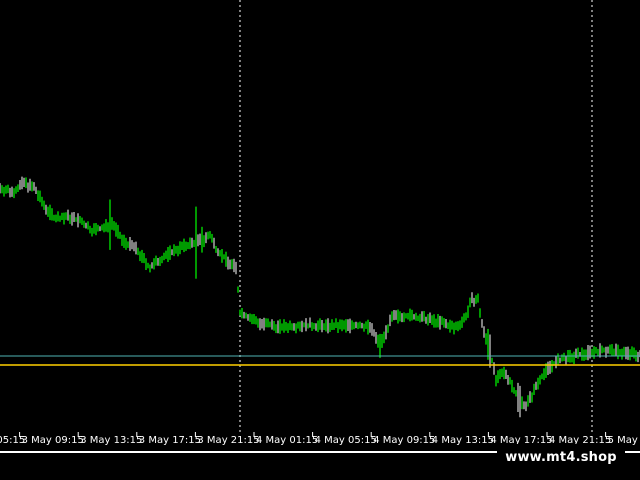  I want to click on time-axis-label: 3 May 21:15, so click(228, 440).